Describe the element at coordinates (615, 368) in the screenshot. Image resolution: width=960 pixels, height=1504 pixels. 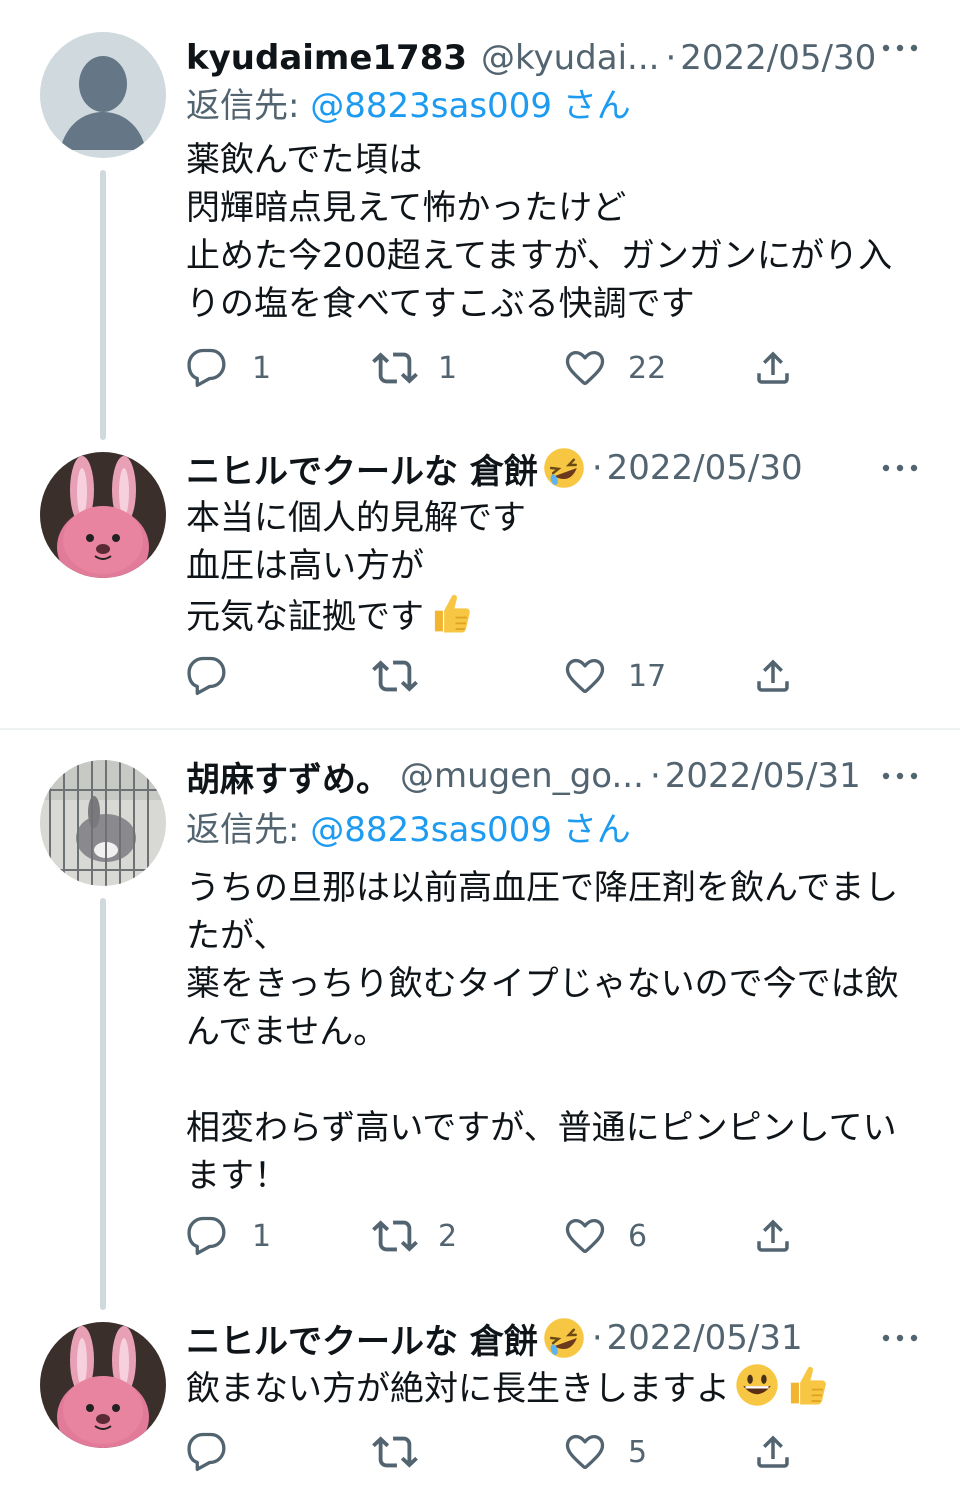
I see `like-button: 22` at that location.